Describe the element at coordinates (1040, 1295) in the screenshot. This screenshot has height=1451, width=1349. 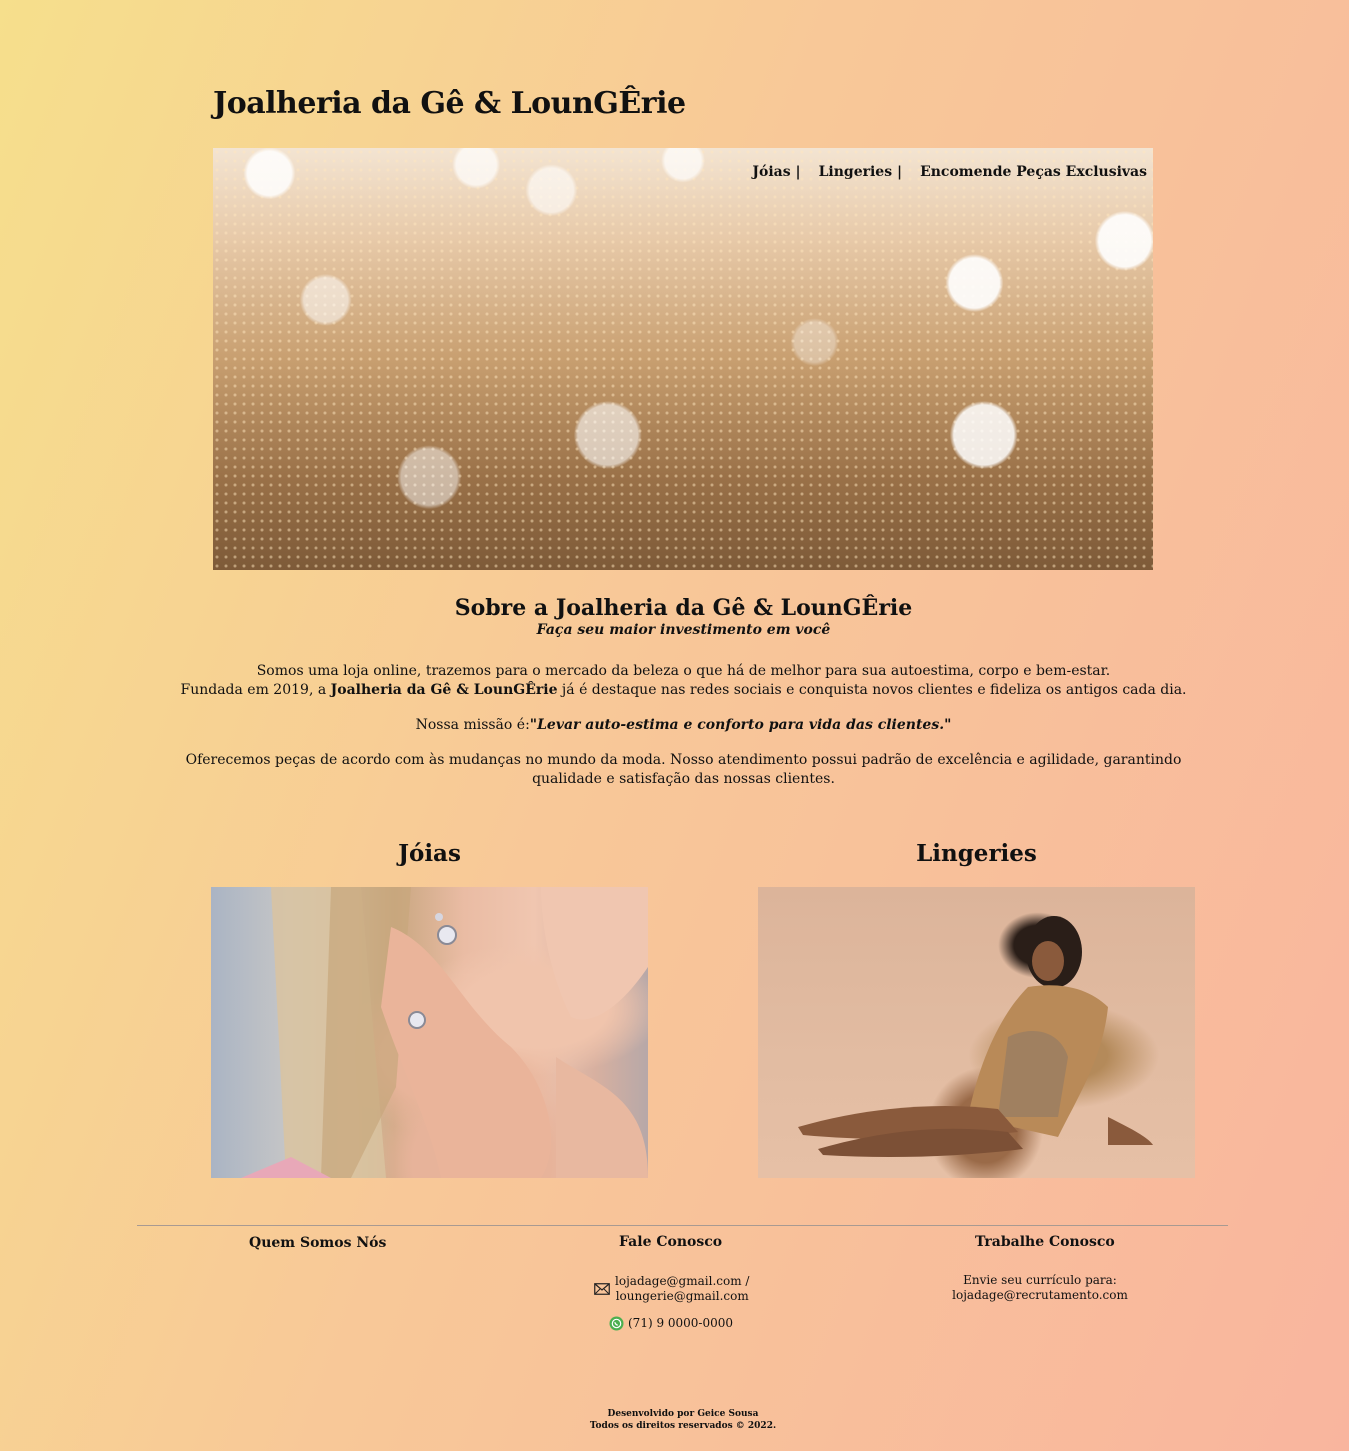
I see `work-email: lojadage@recrutamento.com` at that location.